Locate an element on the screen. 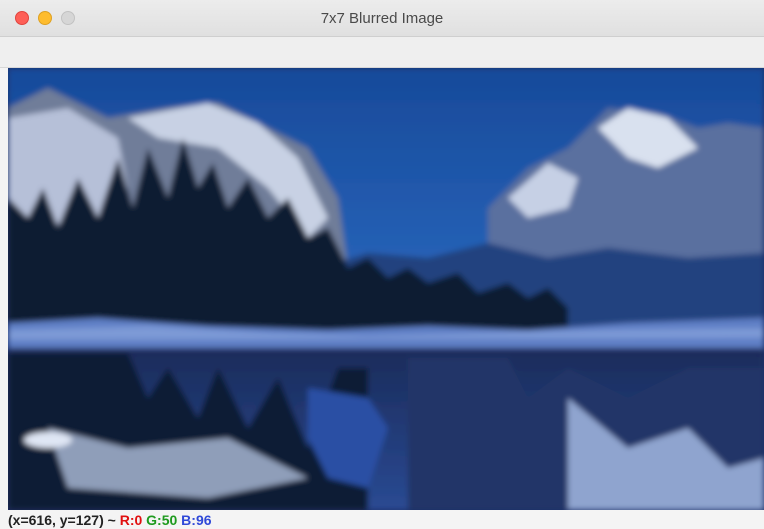  red-value: R:0 is located at coordinates (131, 520).